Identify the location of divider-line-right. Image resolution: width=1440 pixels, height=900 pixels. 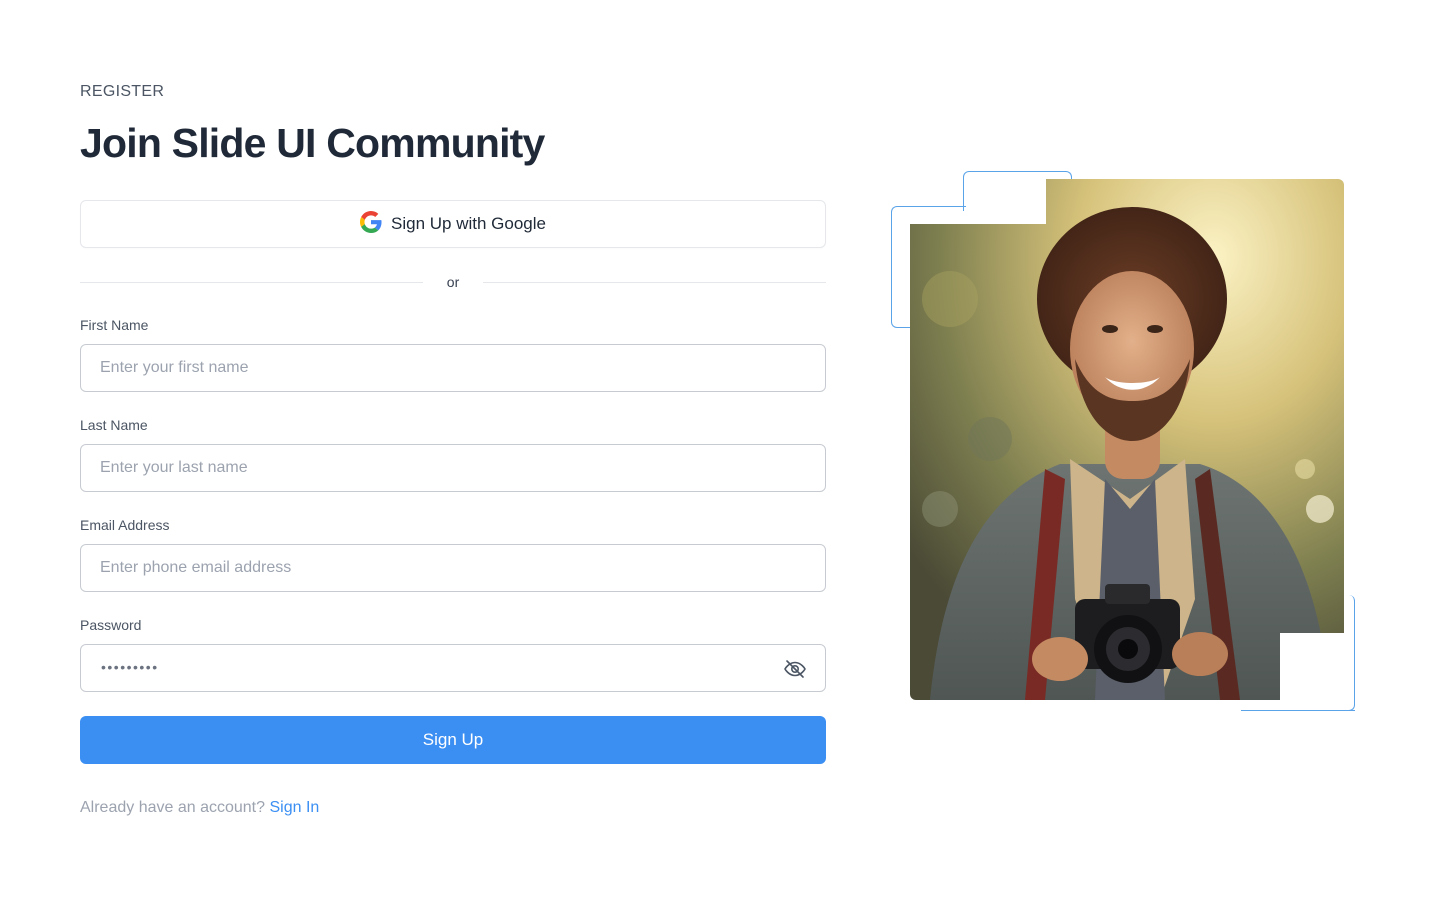
(655, 282).